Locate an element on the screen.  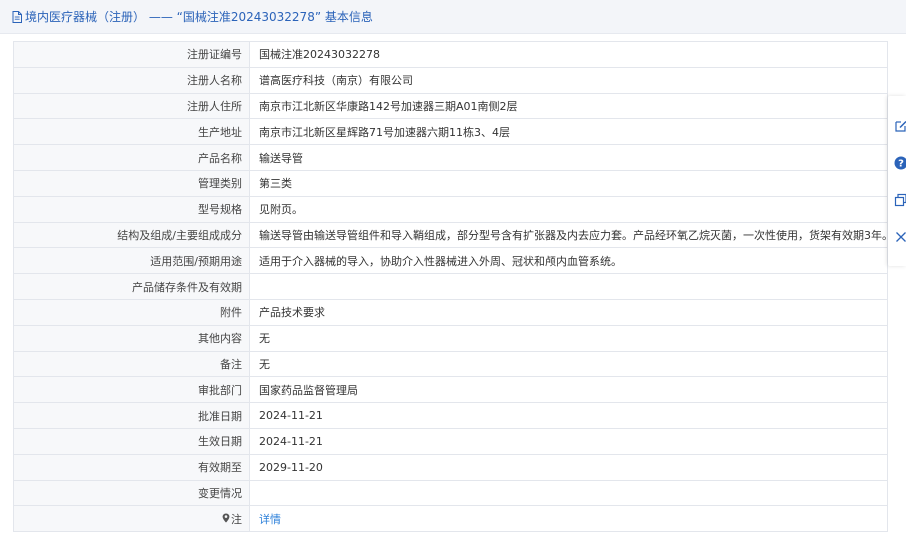
field-value: 输送导管 is located at coordinates (568, 157).